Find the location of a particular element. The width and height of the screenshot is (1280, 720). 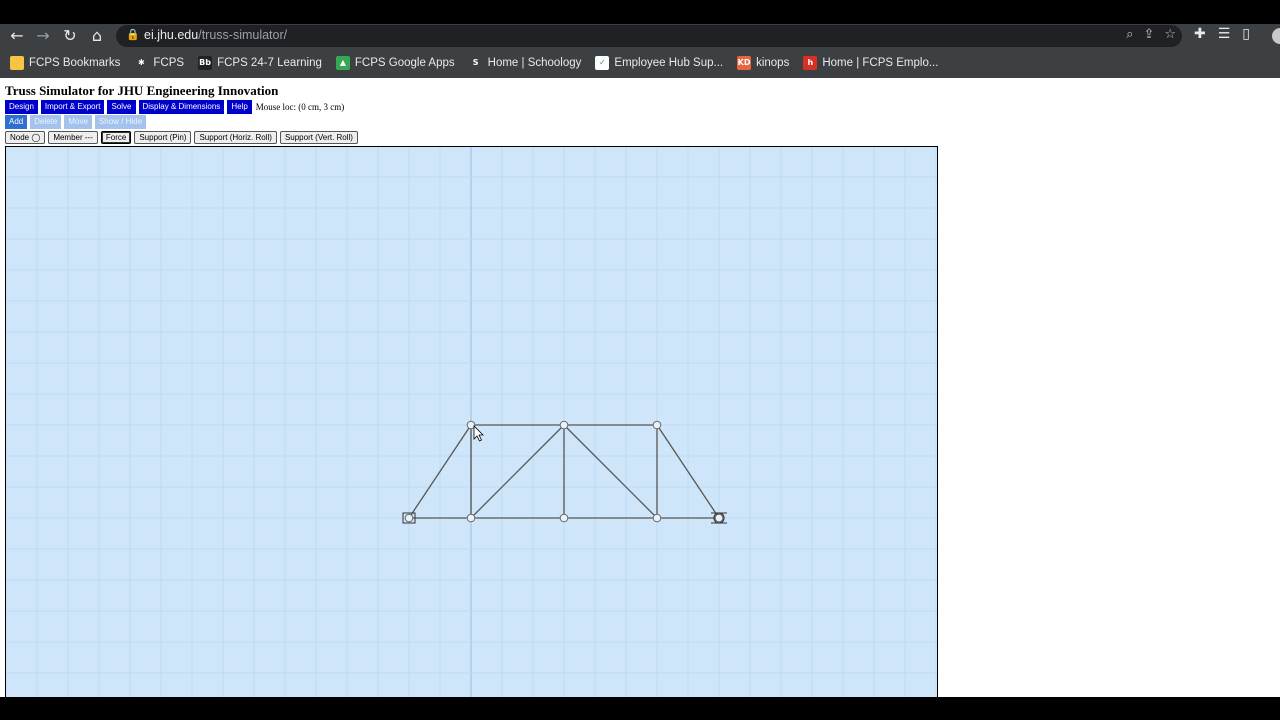

truss-node-C is located at coordinates (564, 518).